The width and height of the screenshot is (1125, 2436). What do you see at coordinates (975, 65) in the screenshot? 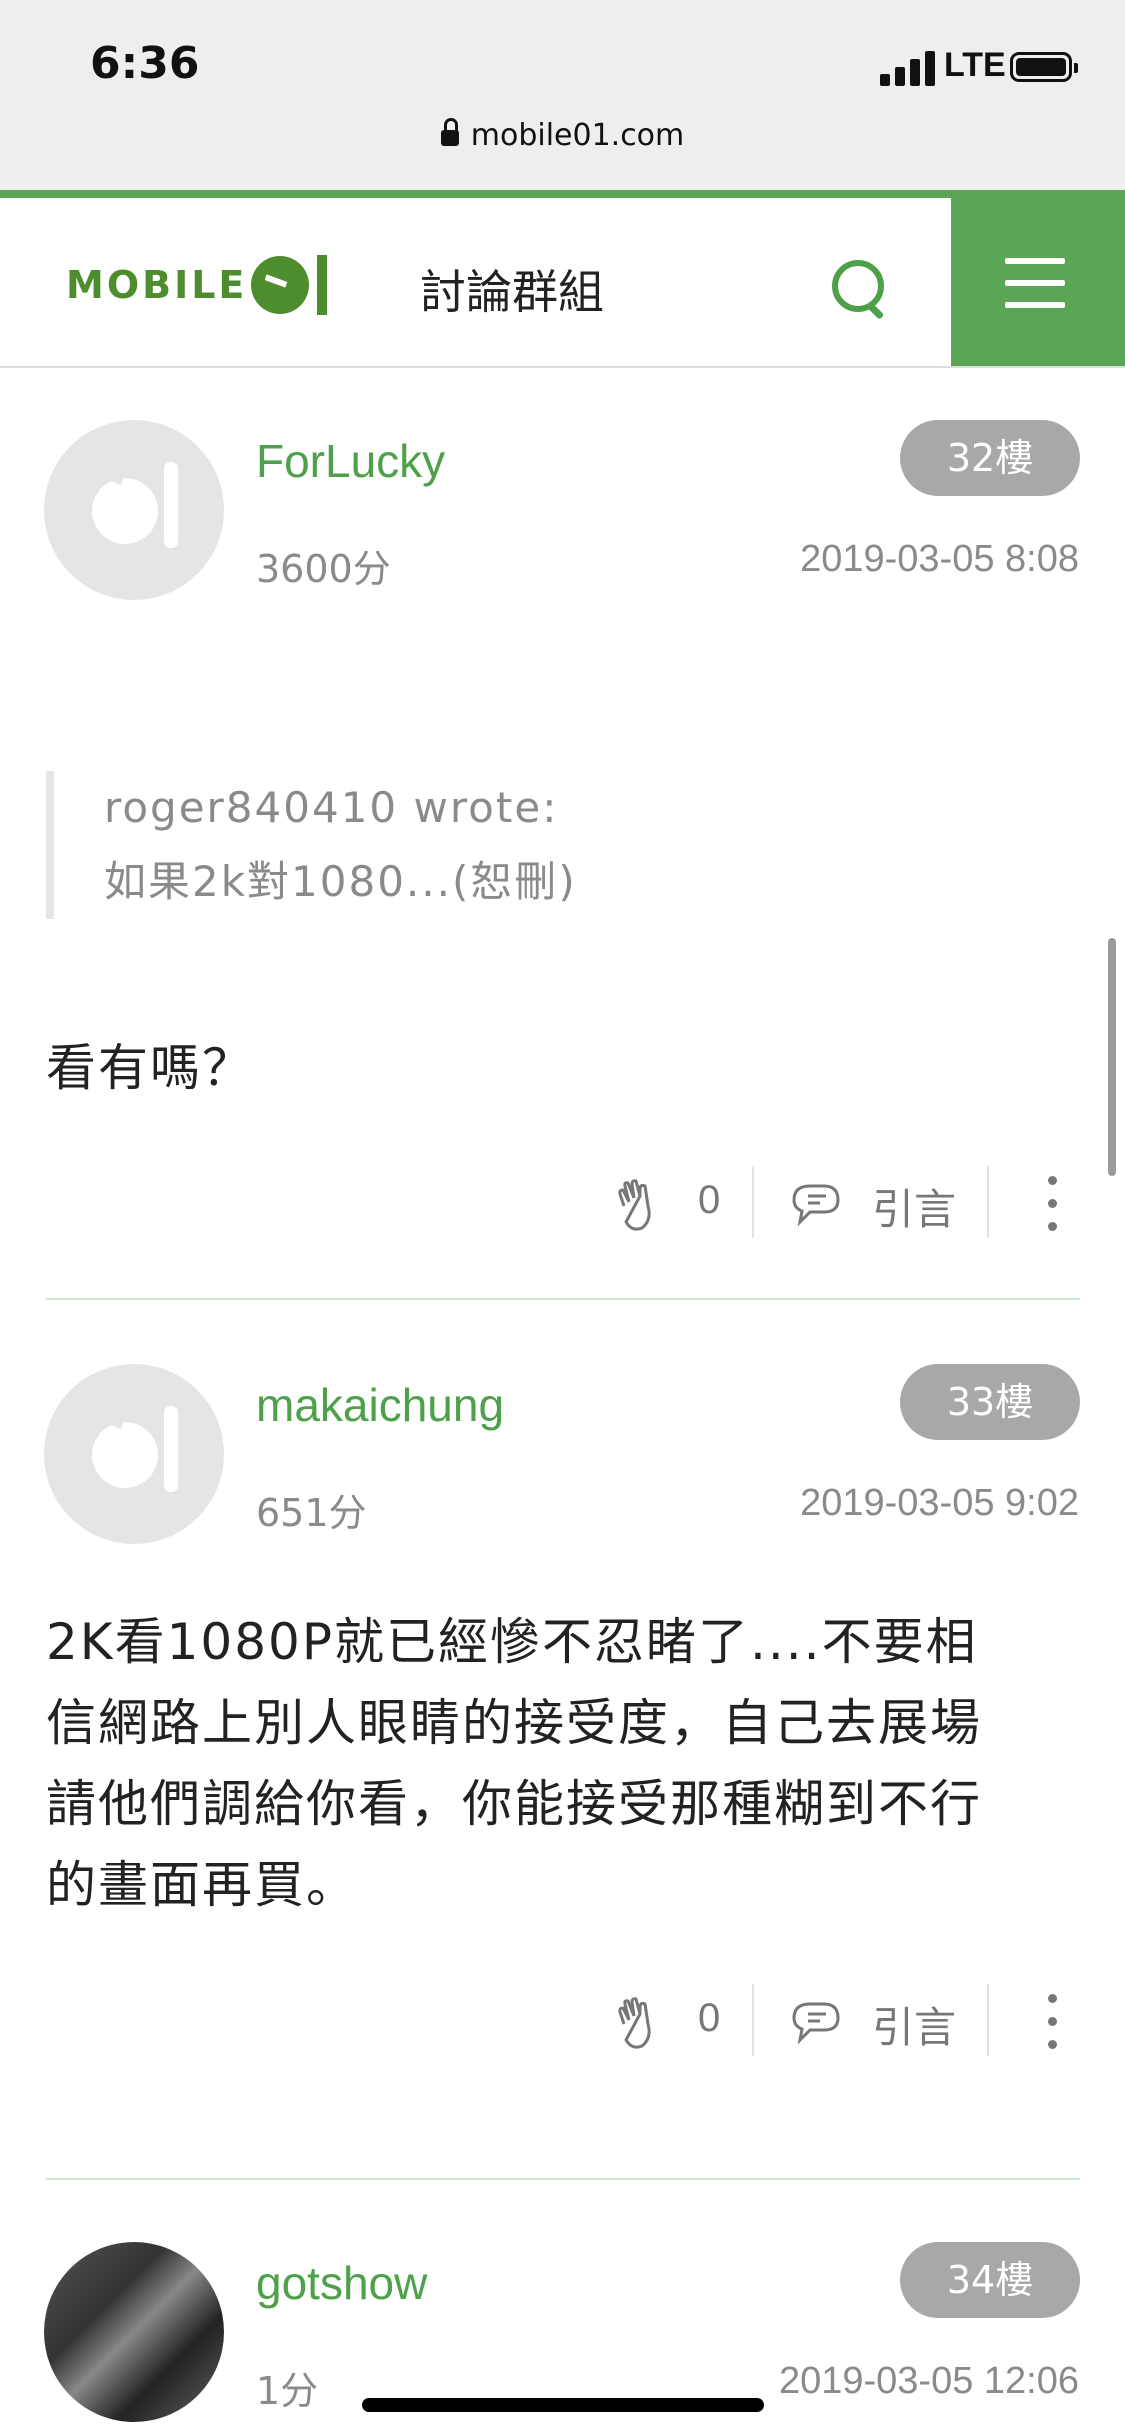
I see `network-label: LTE` at bounding box center [975, 65].